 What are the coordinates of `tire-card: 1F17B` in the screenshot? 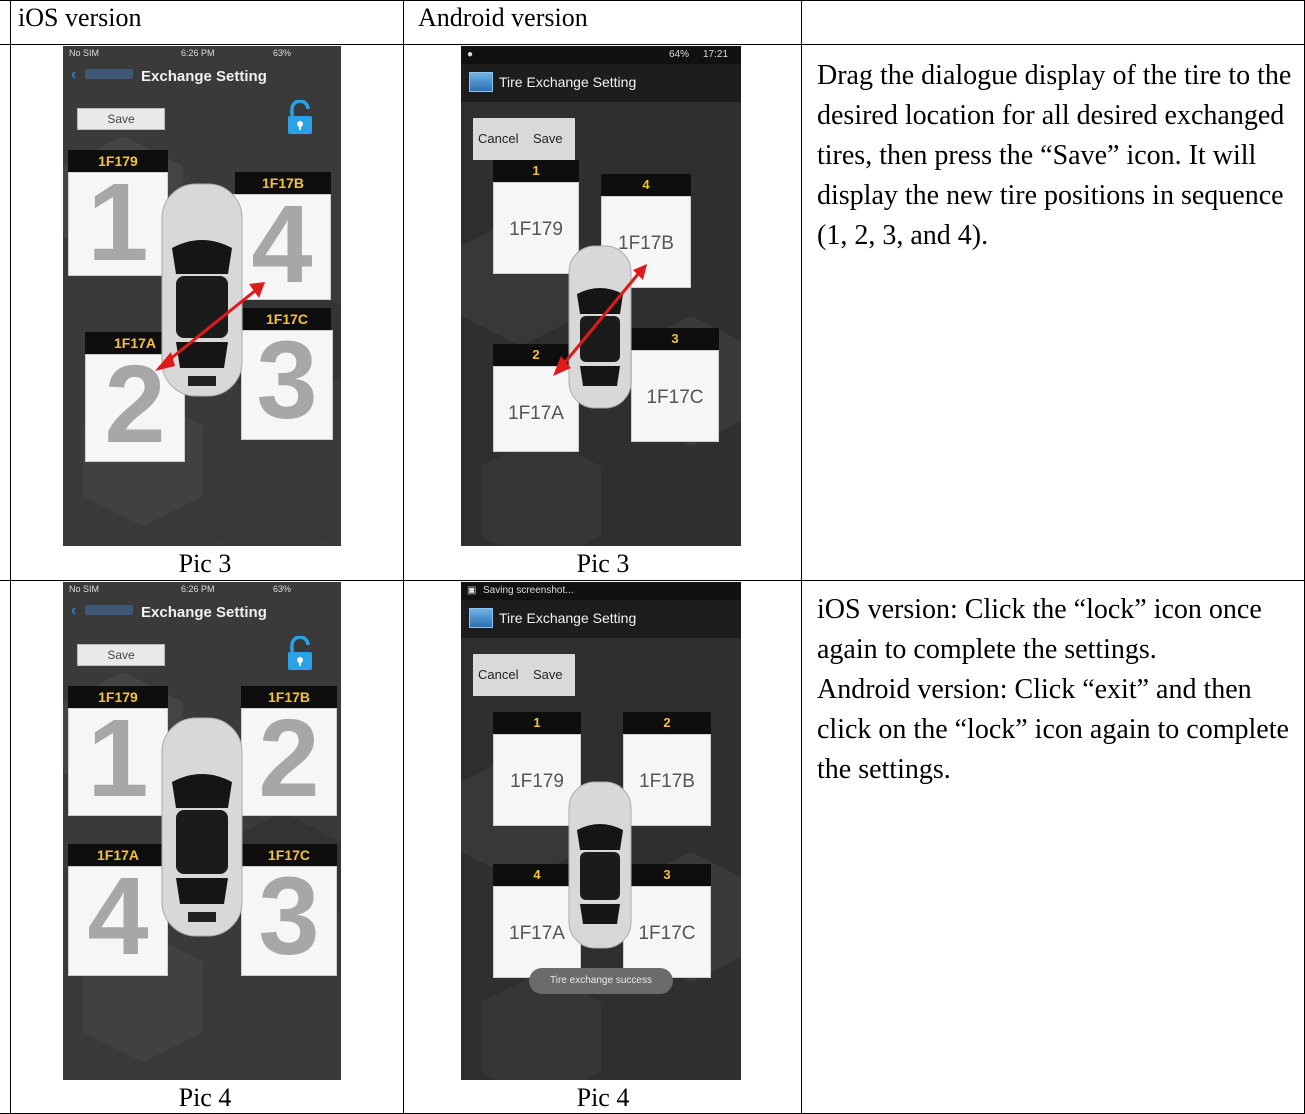 It's located at (667, 780).